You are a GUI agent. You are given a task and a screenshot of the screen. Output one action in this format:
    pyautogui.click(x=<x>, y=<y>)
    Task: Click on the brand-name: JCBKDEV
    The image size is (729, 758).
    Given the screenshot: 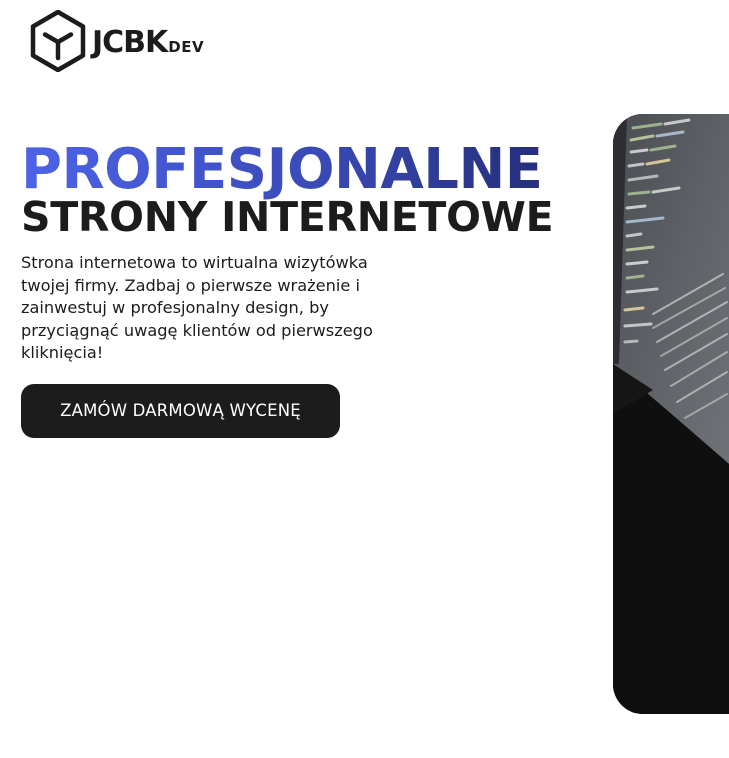 What is the action you would take?
    pyautogui.click(x=148, y=43)
    